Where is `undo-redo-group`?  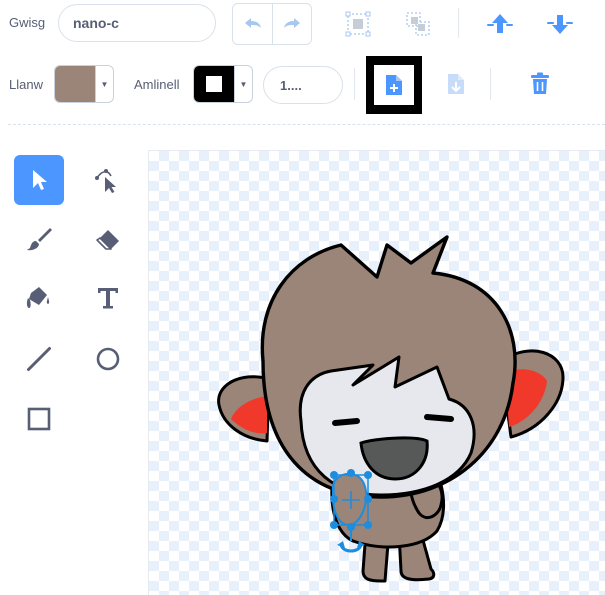 undo-redo-group is located at coordinates (272, 24).